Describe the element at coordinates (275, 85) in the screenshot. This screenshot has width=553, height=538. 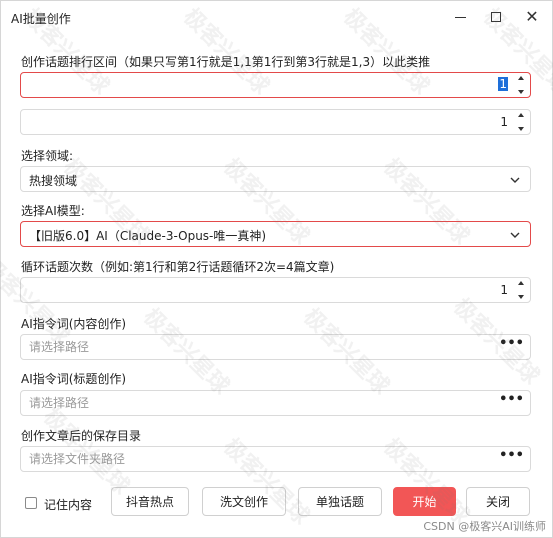
I see `range-start-spinbox: 1` at that location.